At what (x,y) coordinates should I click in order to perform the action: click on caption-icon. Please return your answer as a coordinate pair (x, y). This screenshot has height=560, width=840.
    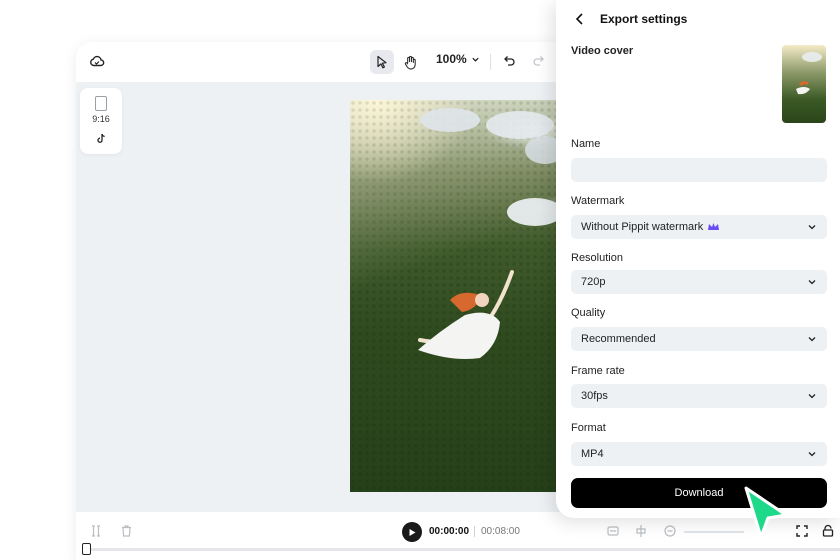
    Looking at the image, I should click on (613, 531).